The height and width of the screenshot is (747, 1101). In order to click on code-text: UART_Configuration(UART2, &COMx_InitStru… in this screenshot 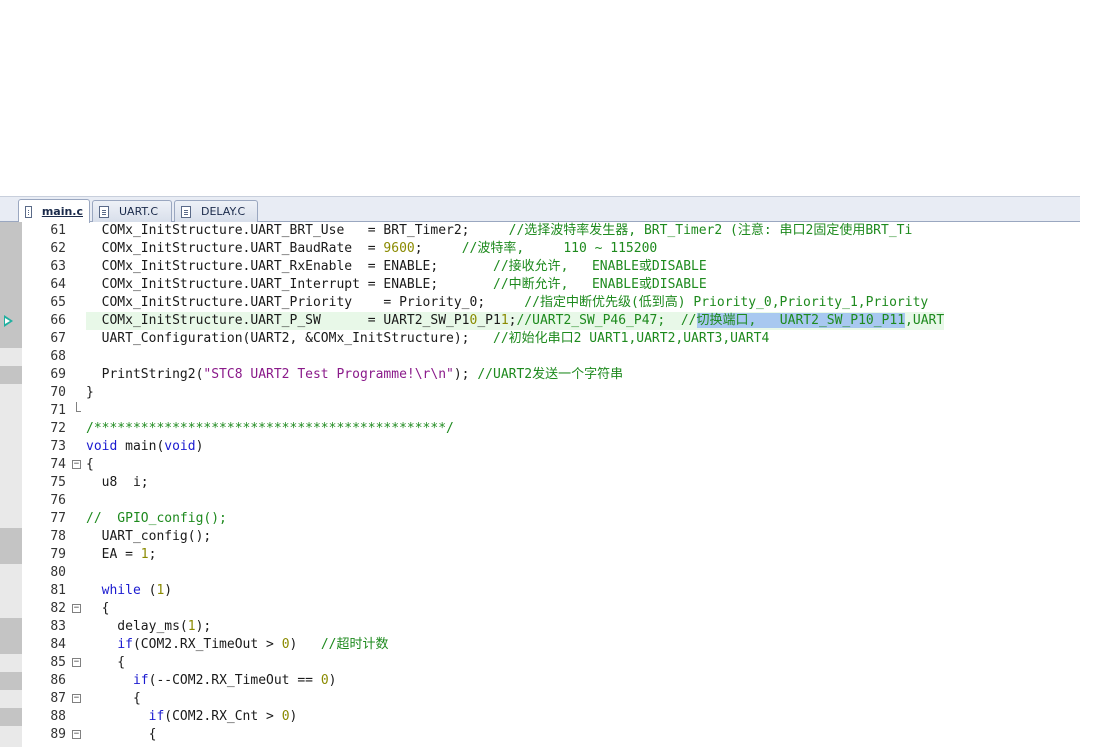, I will do `click(428, 339)`.